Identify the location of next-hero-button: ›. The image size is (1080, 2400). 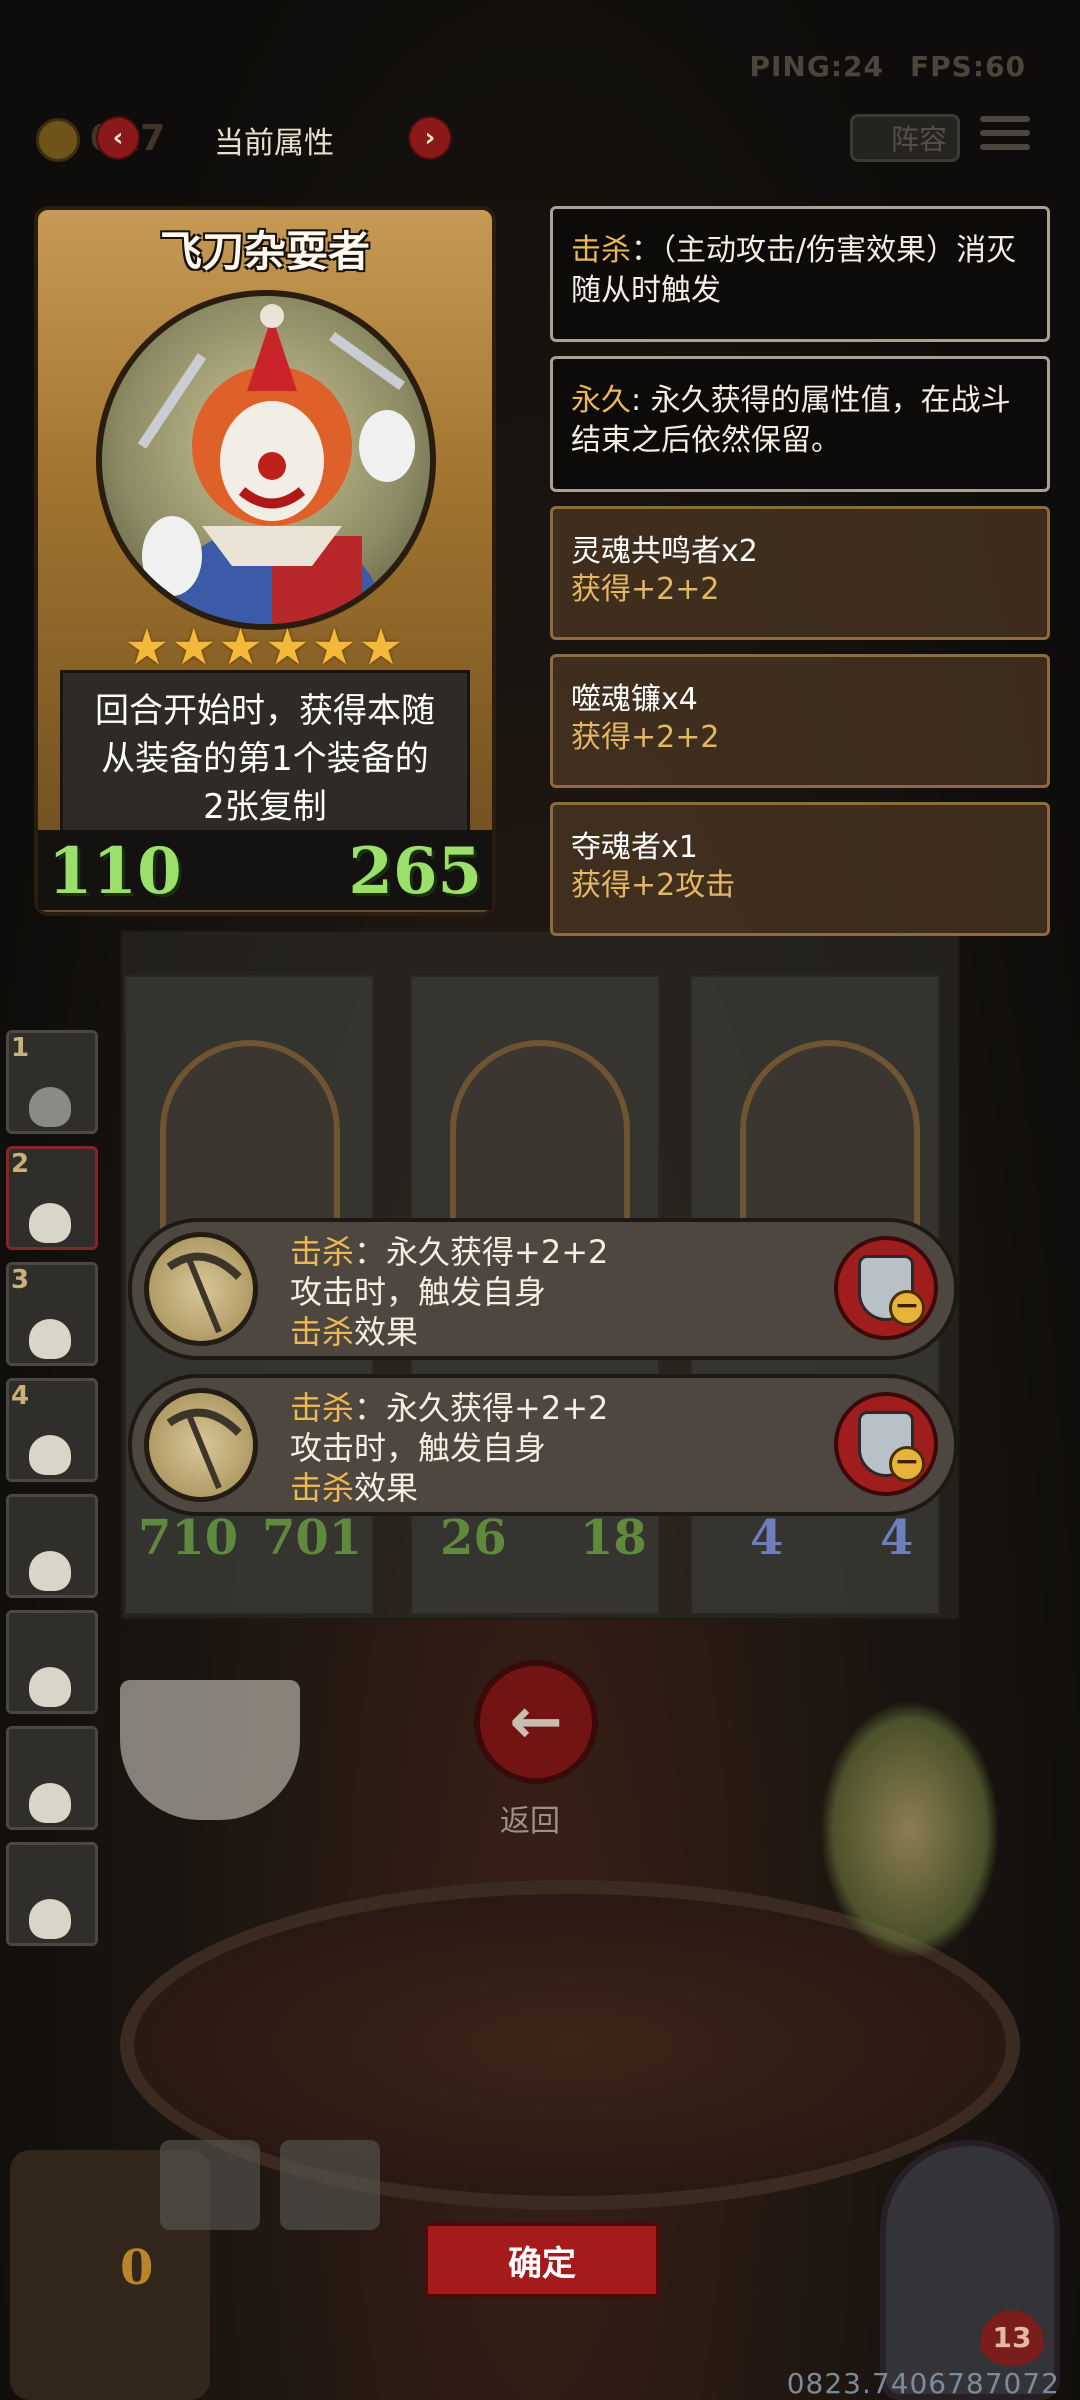
(430, 138).